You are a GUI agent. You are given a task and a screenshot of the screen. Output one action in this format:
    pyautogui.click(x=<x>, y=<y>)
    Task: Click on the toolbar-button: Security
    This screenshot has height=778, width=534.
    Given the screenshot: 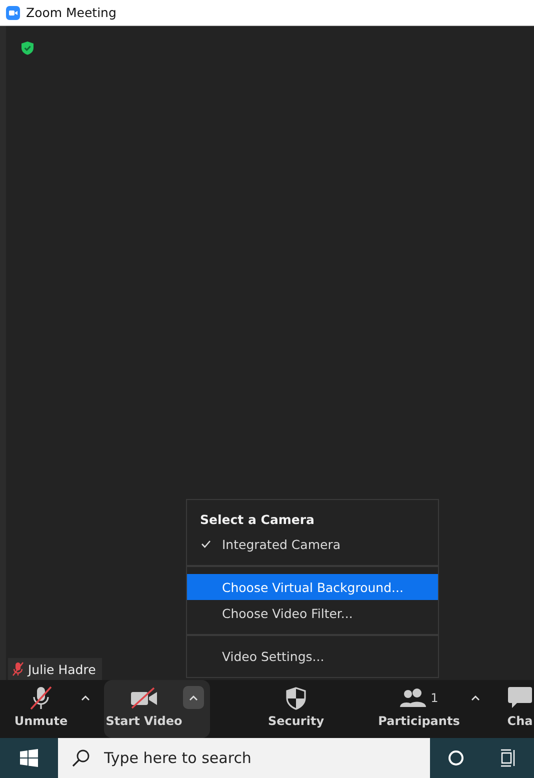 What is the action you would take?
    pyautogui.click(x=296, y=709)
    